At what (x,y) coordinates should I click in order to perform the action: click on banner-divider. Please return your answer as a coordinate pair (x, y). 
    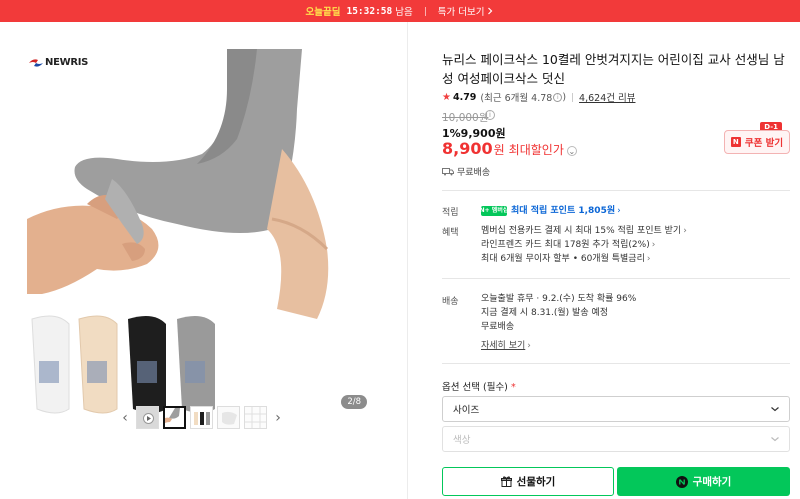
    Looking at the image, I should click on (425, 11).